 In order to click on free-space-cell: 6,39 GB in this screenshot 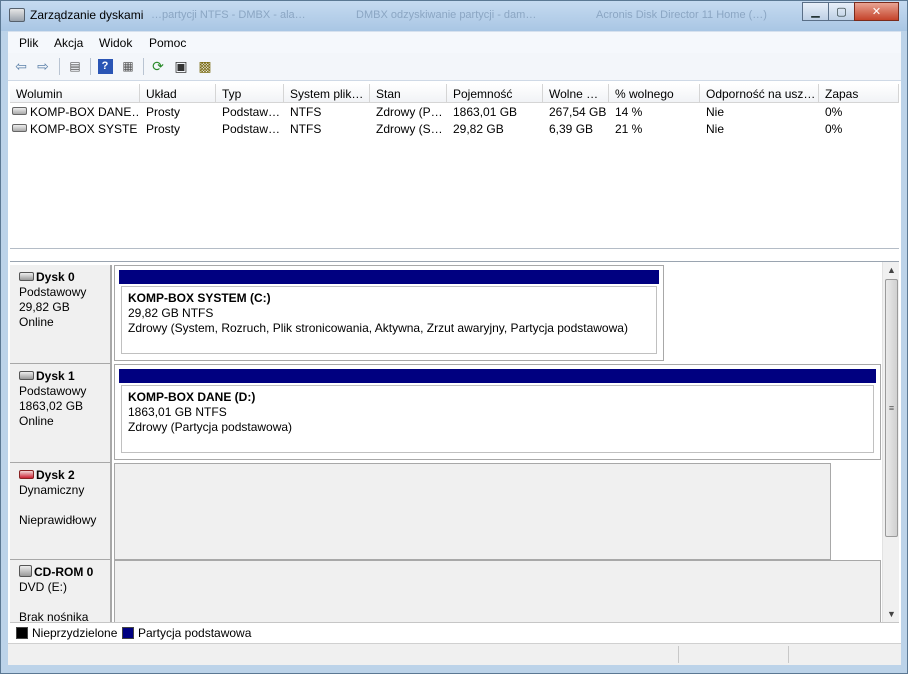, I will do `click(571, 129)`.